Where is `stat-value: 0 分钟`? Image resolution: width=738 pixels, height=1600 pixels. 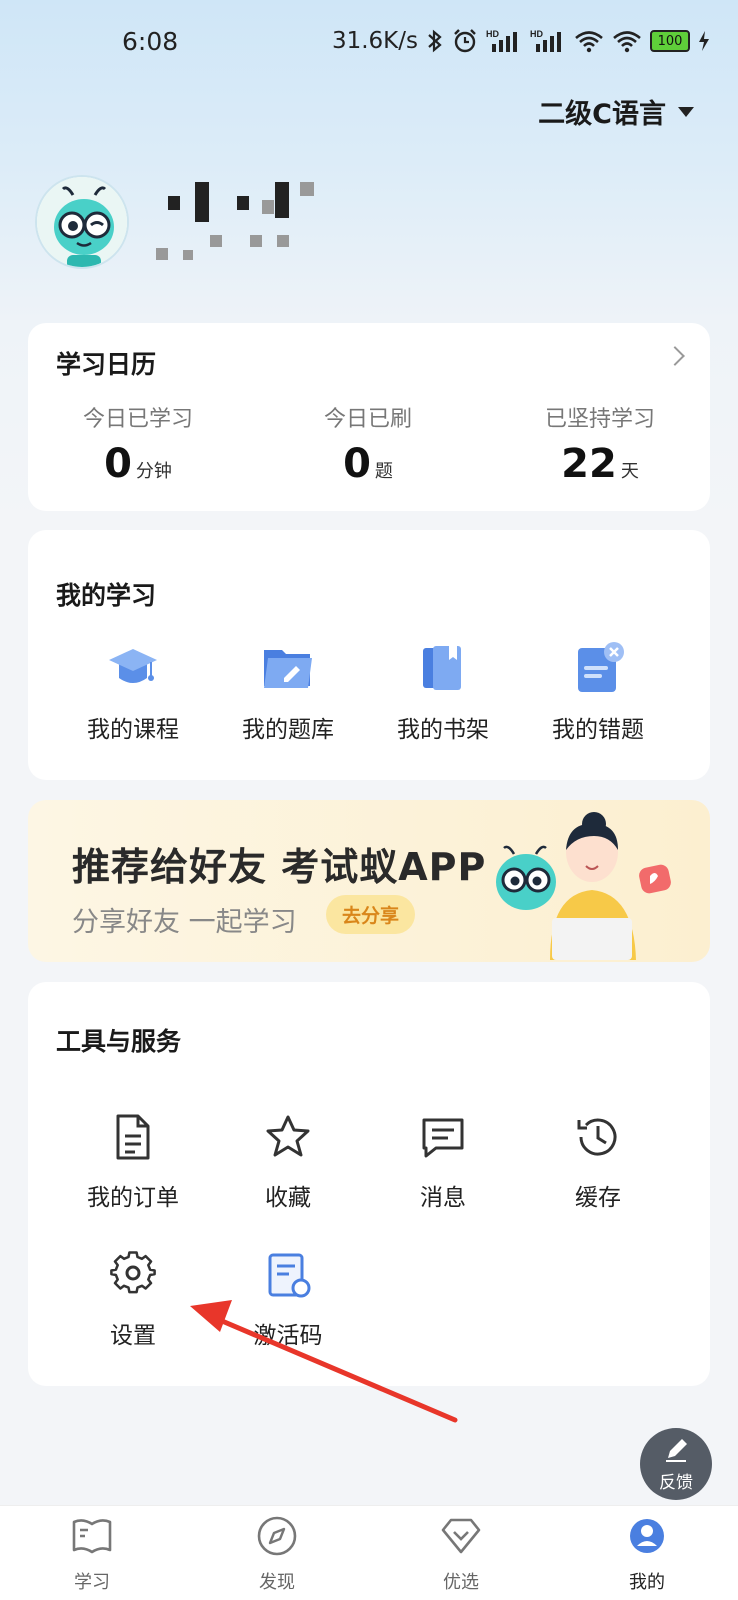 stat-value: 0 分钟 is located at coordinates (138, 464).